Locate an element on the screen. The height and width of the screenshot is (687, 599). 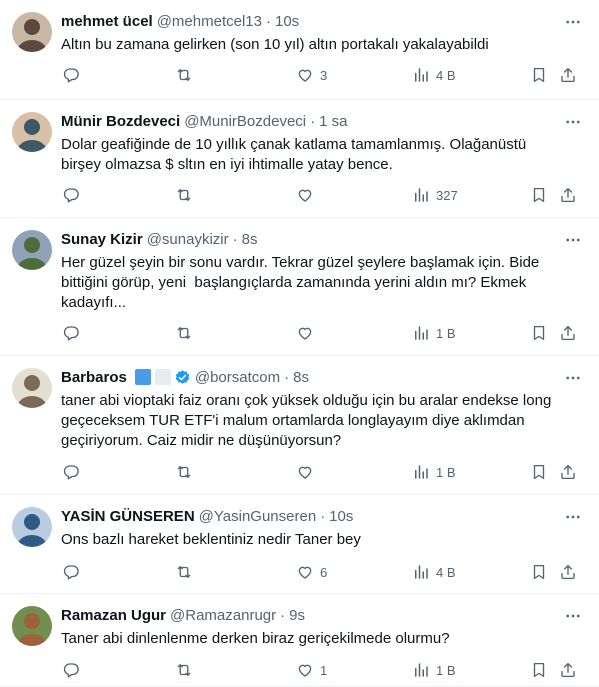
author-name: mehmet ücel is located at coordinates (107, 21).